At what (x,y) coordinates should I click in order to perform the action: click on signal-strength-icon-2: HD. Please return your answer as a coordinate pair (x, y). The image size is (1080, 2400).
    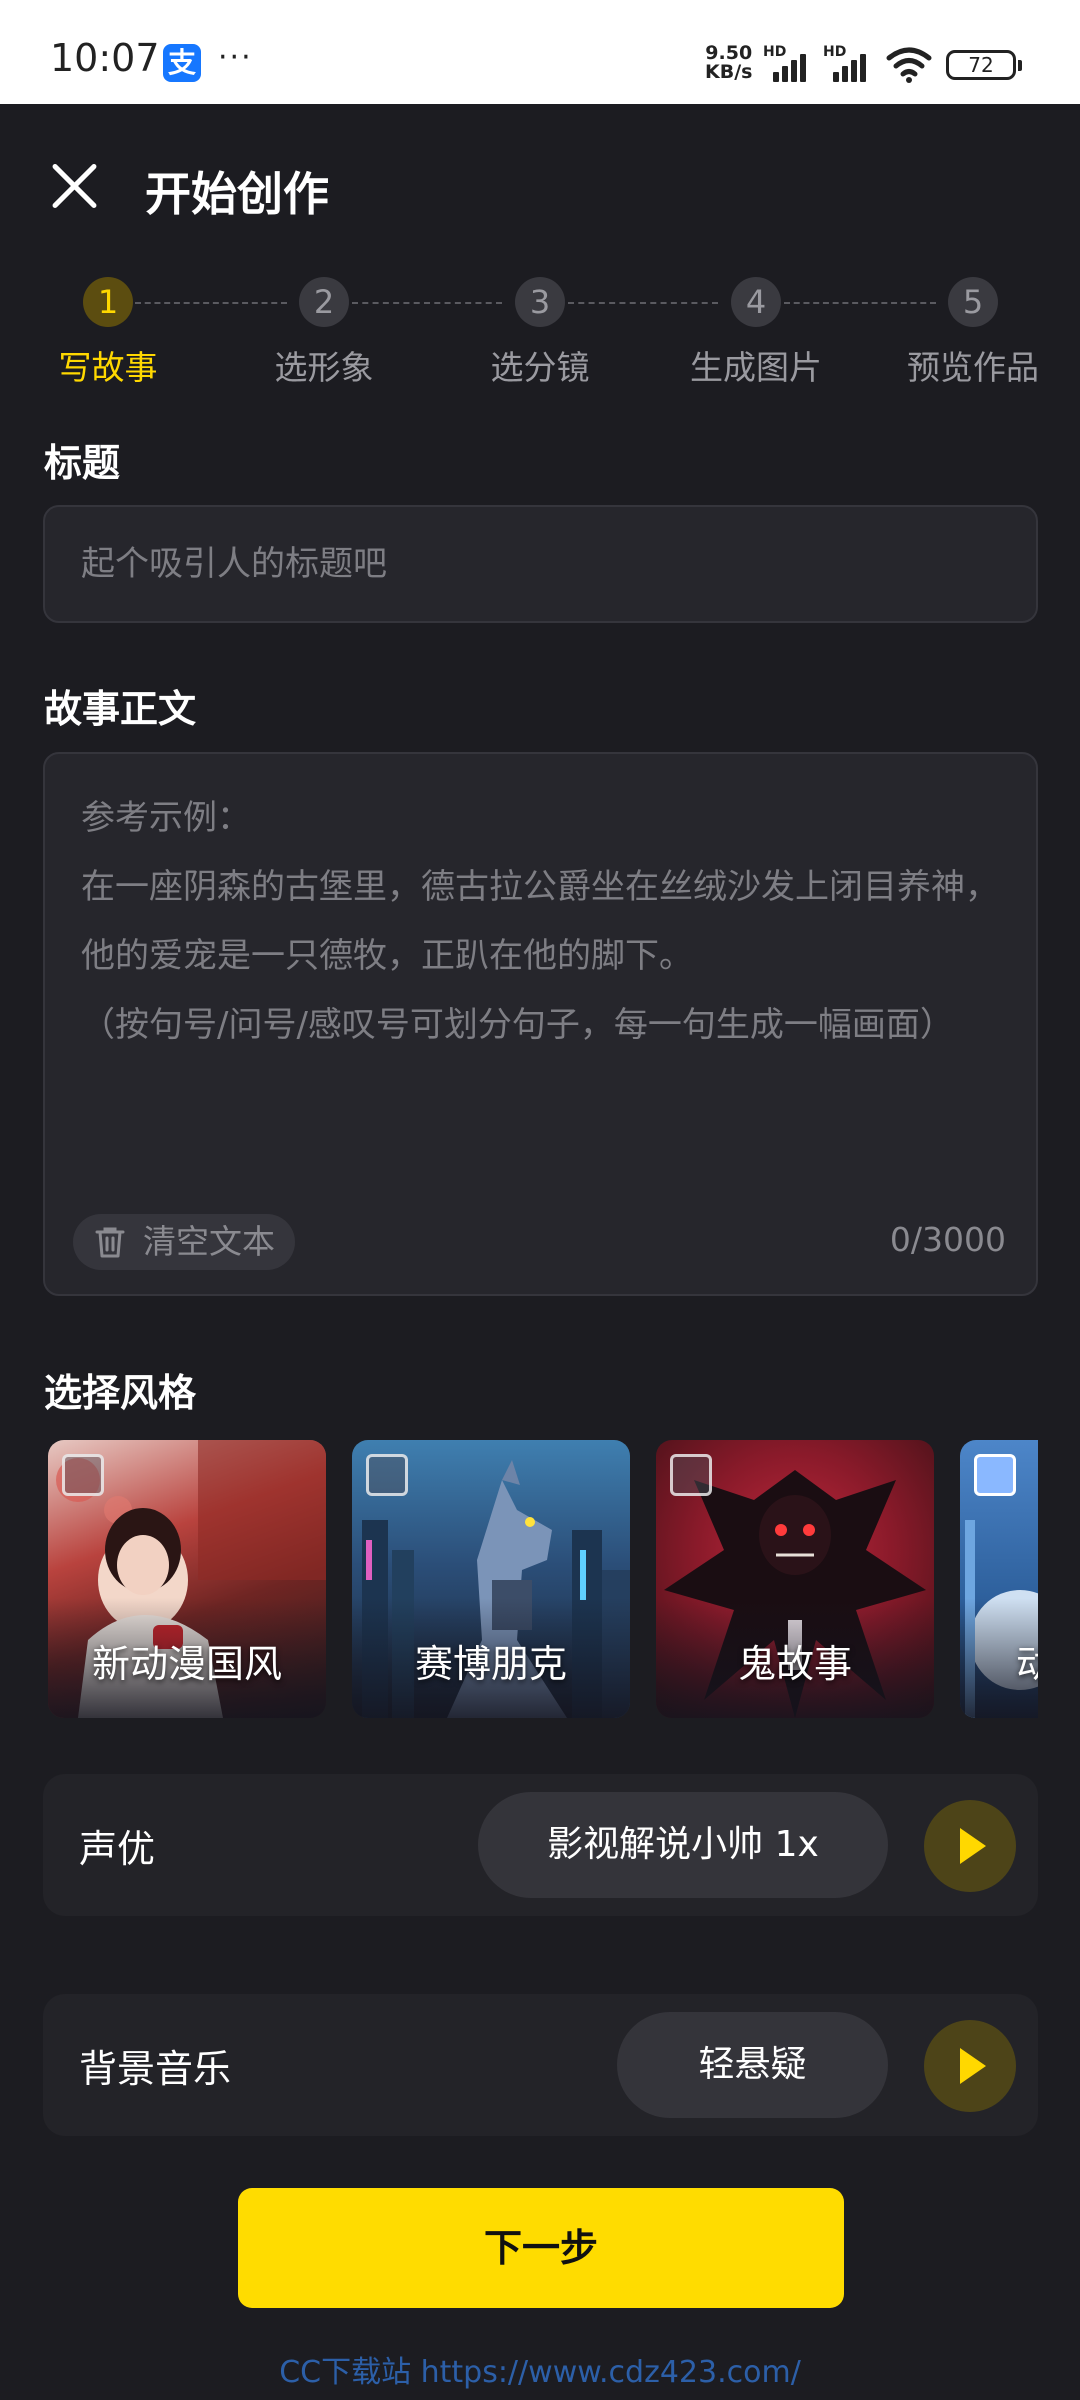
    Looking at the image, I should click on (848, 63).